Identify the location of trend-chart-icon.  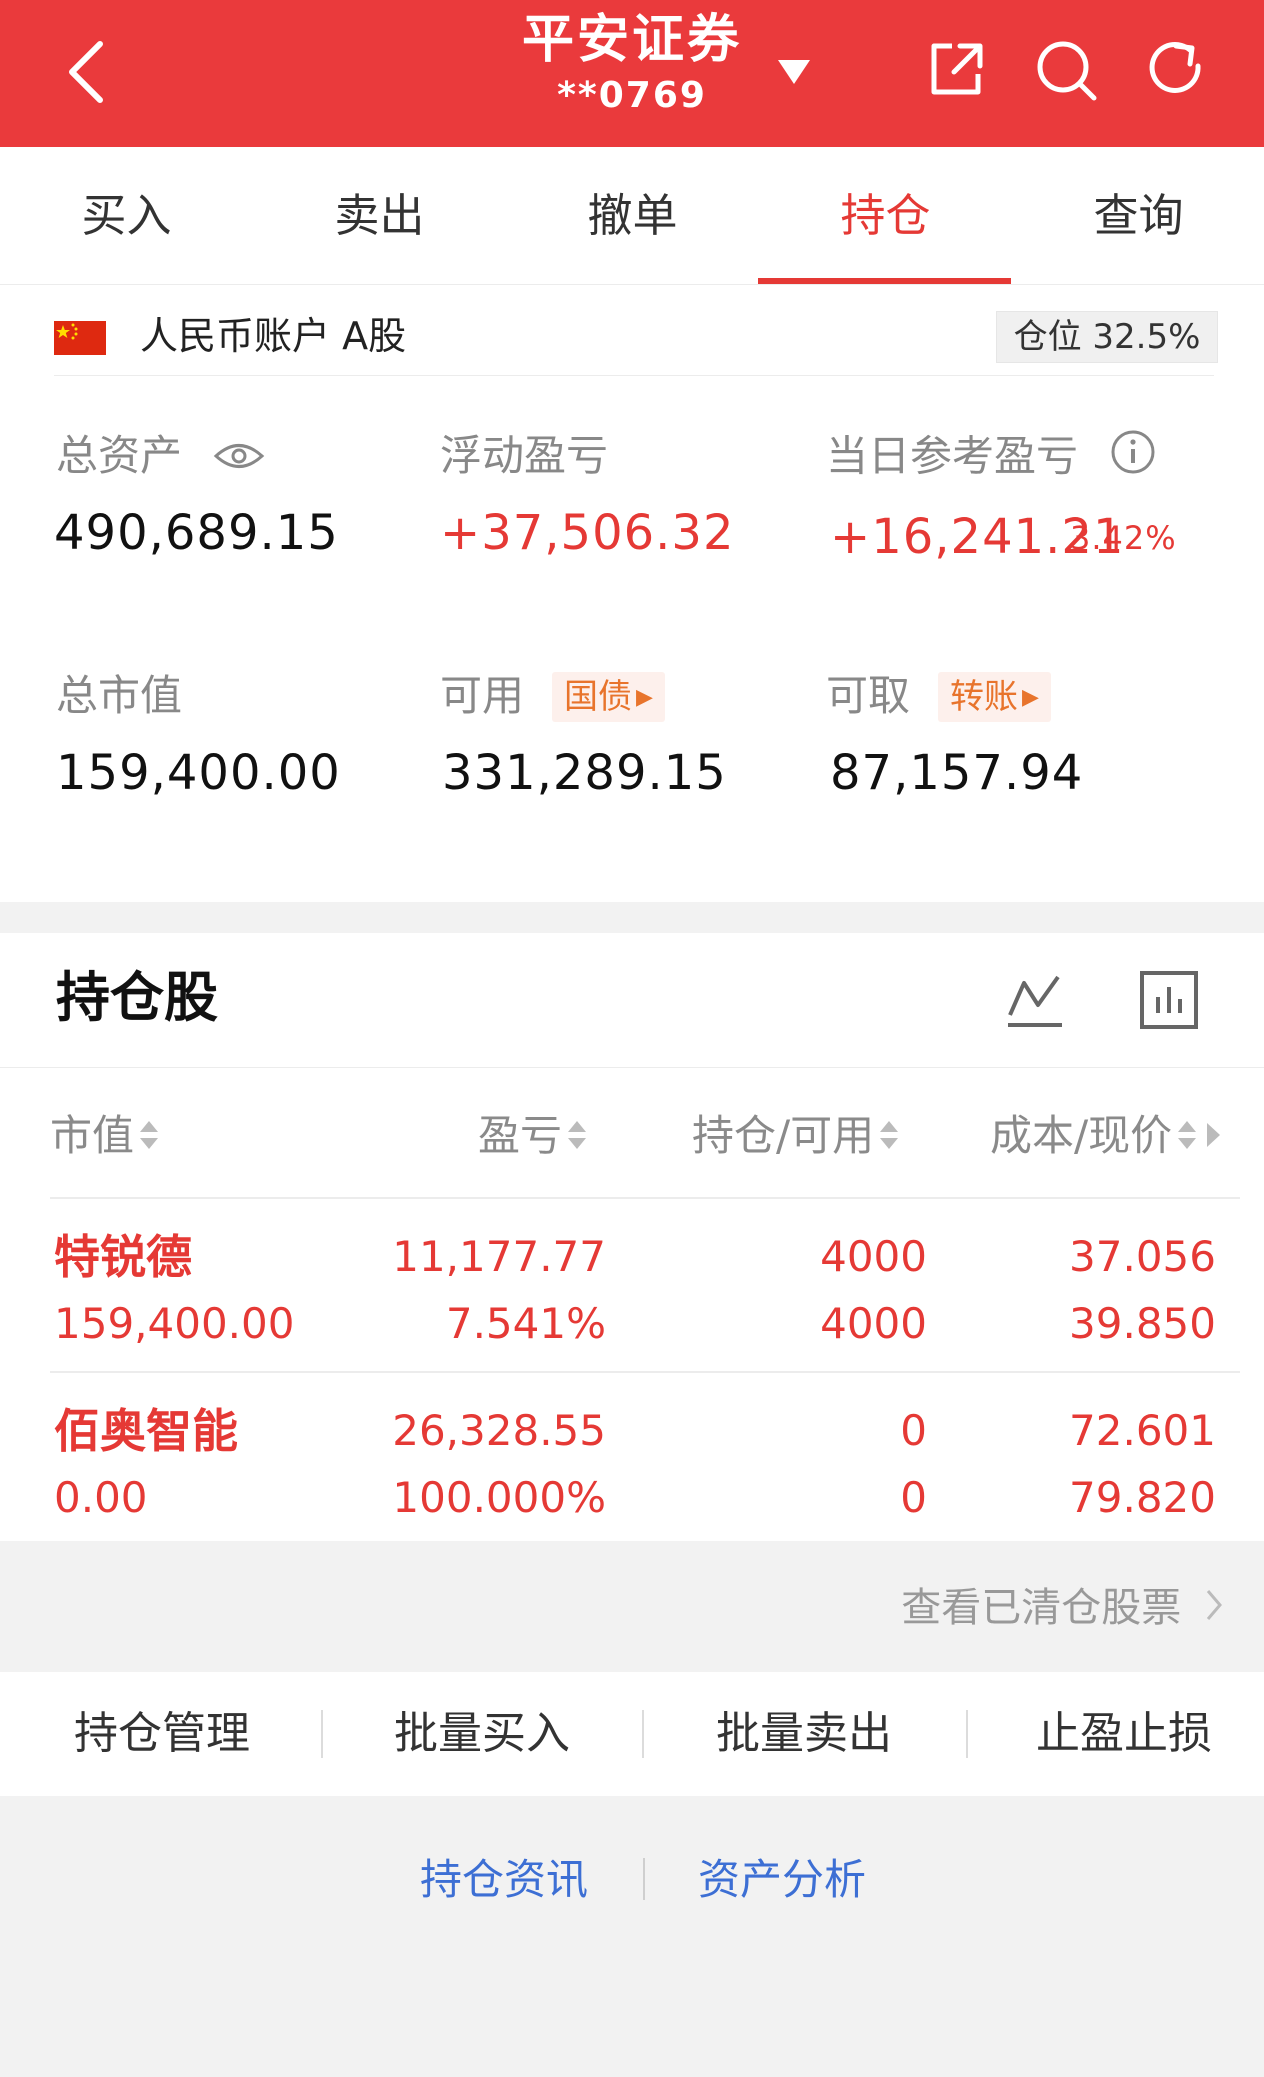
(1035, 1000).